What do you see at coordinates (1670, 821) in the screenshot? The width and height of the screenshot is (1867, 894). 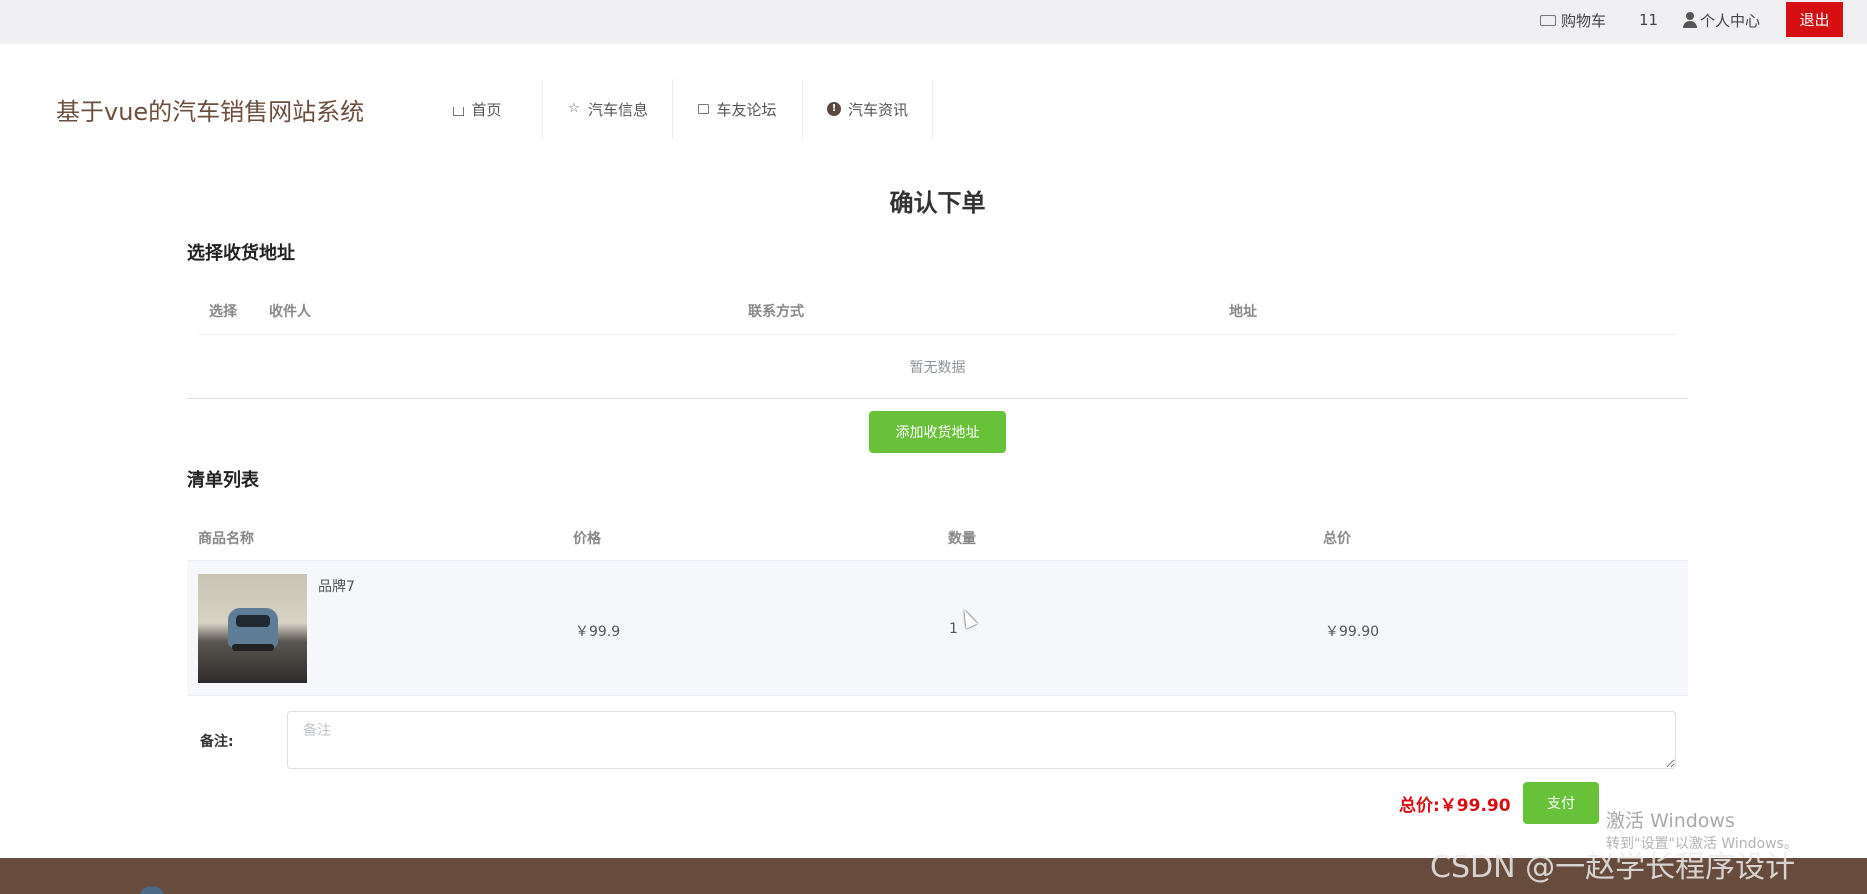 I see `windows-activation-watermark: 激活 Windows` at bounding box center [1670, 821].